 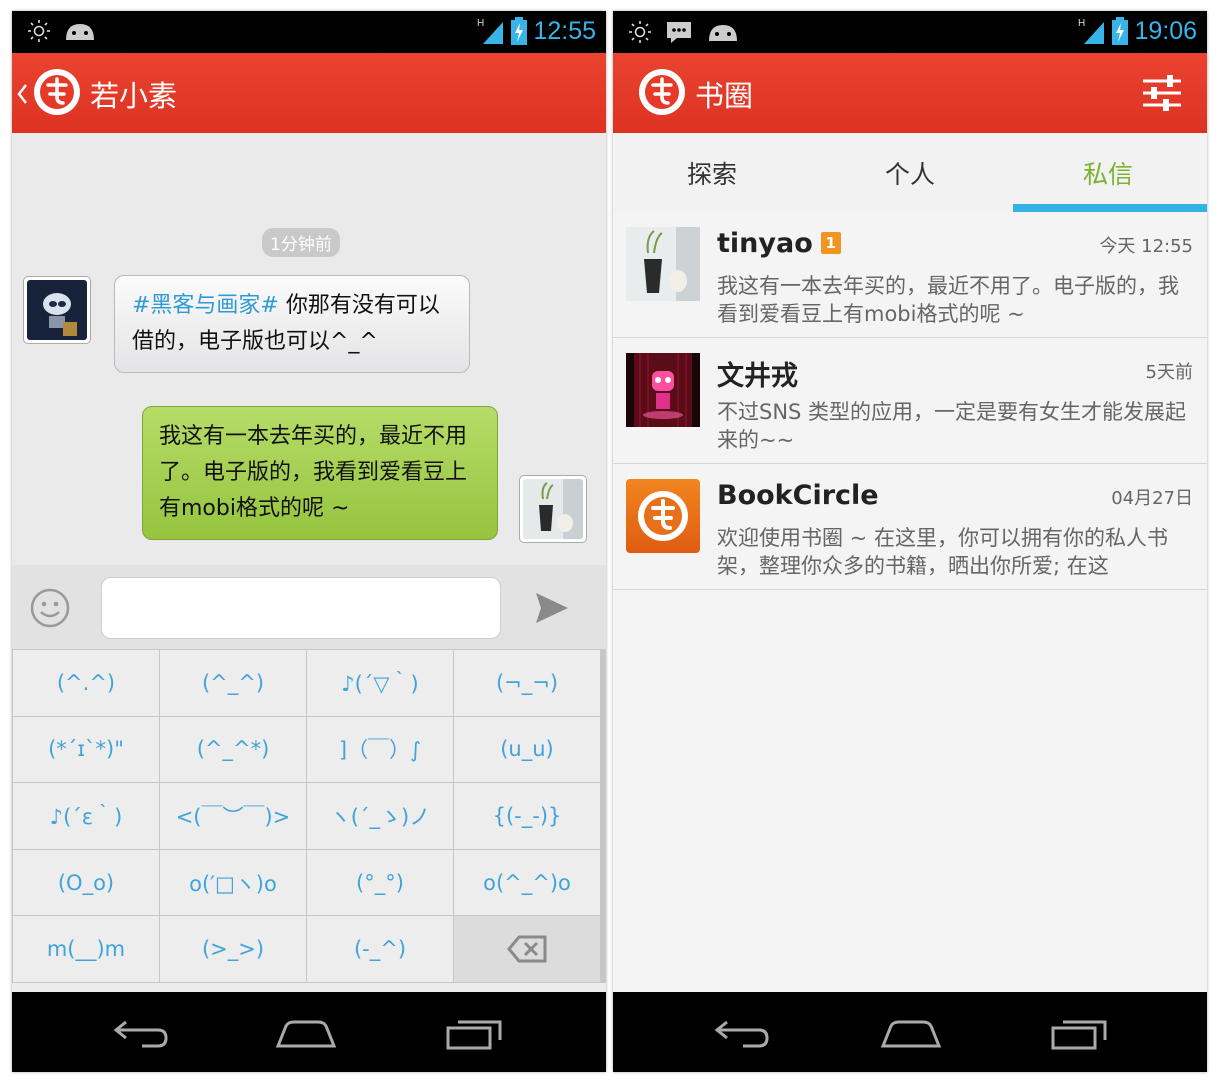 What do you see at coordinates (553, 509) in the screenshot?
I see `my-avatar` at bounding box center [553, 509].